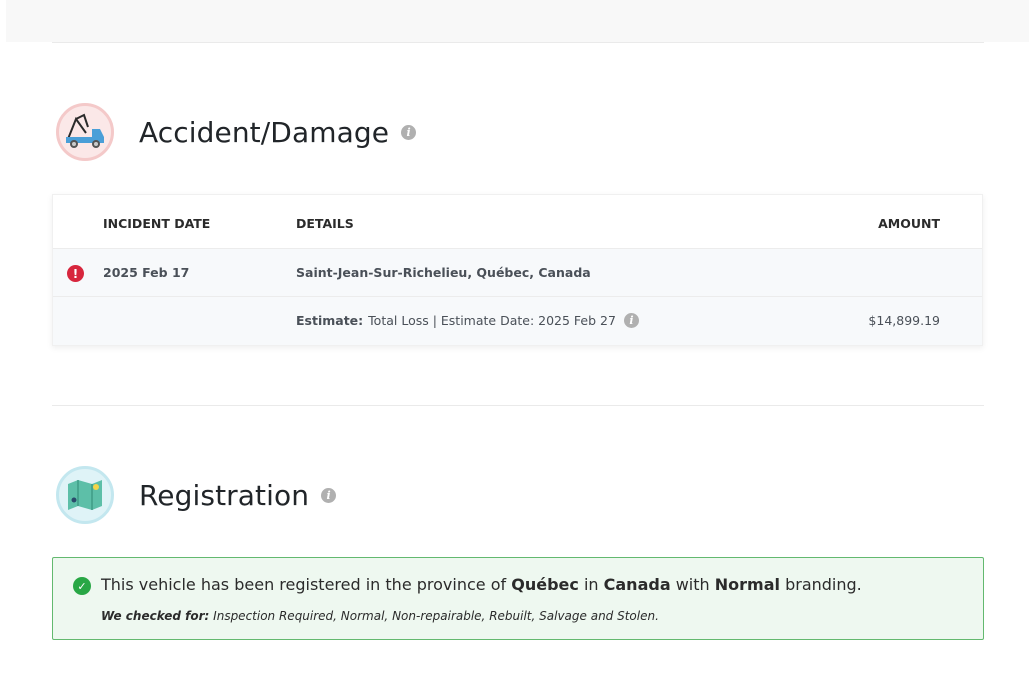 The width and height of the screenshot is (1035, 674). What do you see at coordinates (224, 495) in the screenshot?
I see `registration-section-title: Registration` at bounding box center [224, 495].